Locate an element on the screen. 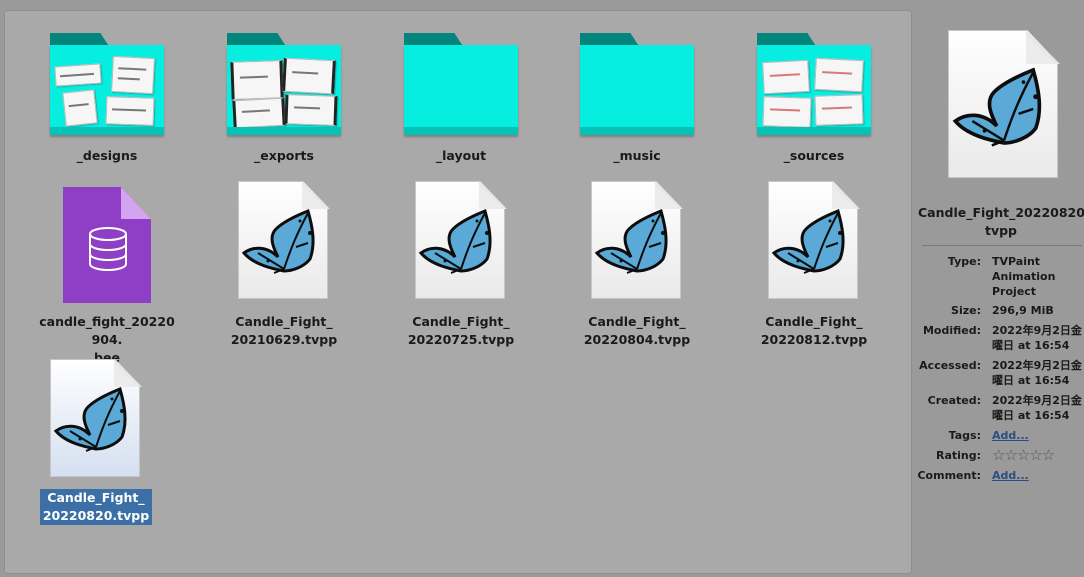 This screenshot has width=1084, height=577. file-tvpp-20210629: Candle_Fight_ 20210629.tvpp is located at coordinates (284, 265).